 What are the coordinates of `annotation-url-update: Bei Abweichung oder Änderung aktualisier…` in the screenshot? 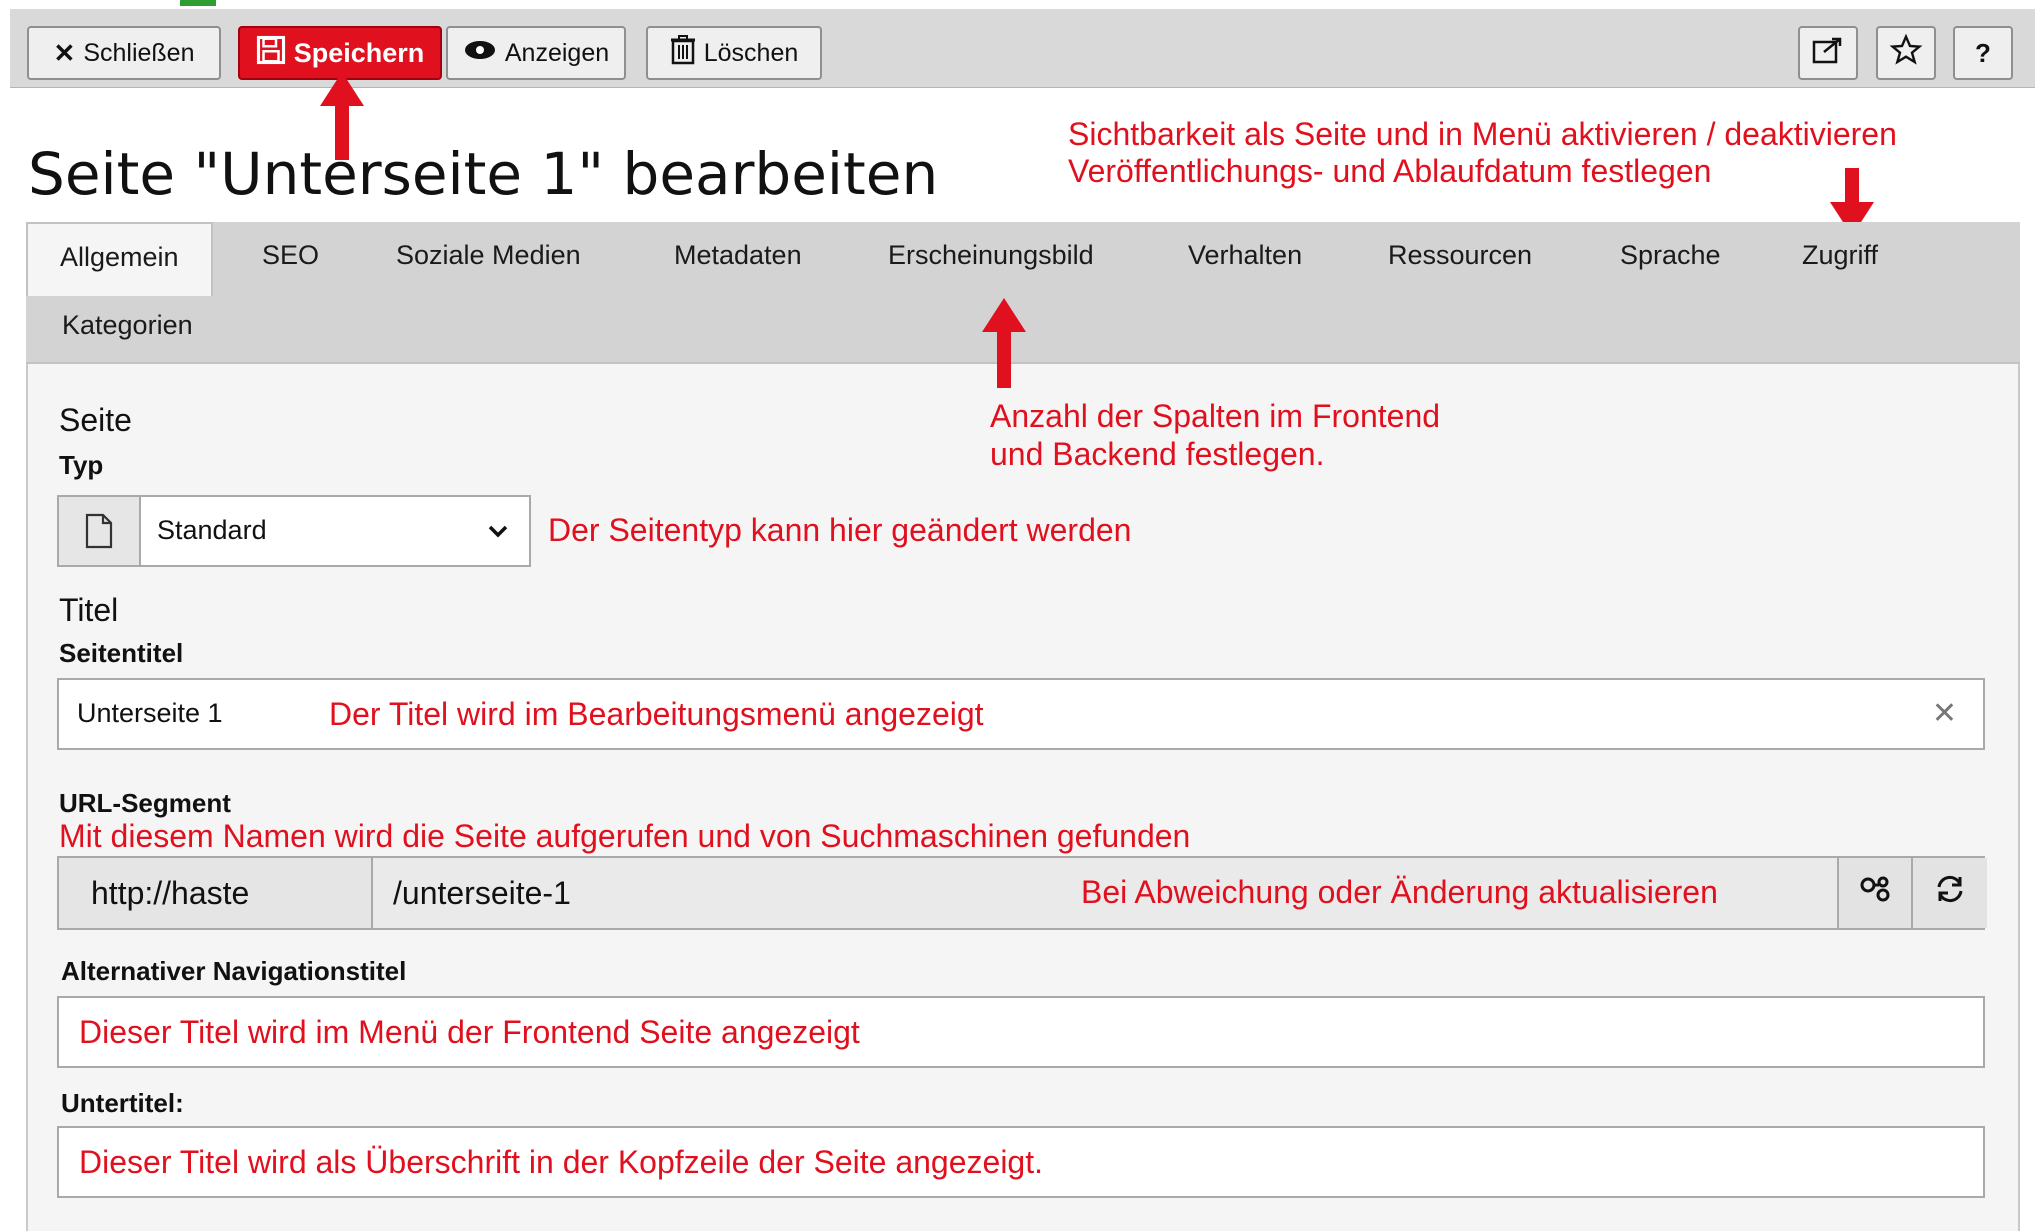 It's located at (1399, 892).